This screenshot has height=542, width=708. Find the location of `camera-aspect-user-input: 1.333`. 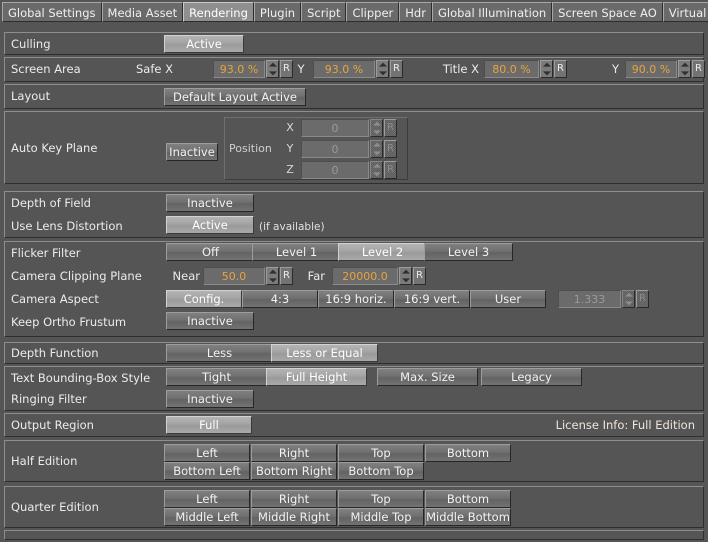

camera-aspect-user-input: 1.333 is located at coordinates (589, 299).